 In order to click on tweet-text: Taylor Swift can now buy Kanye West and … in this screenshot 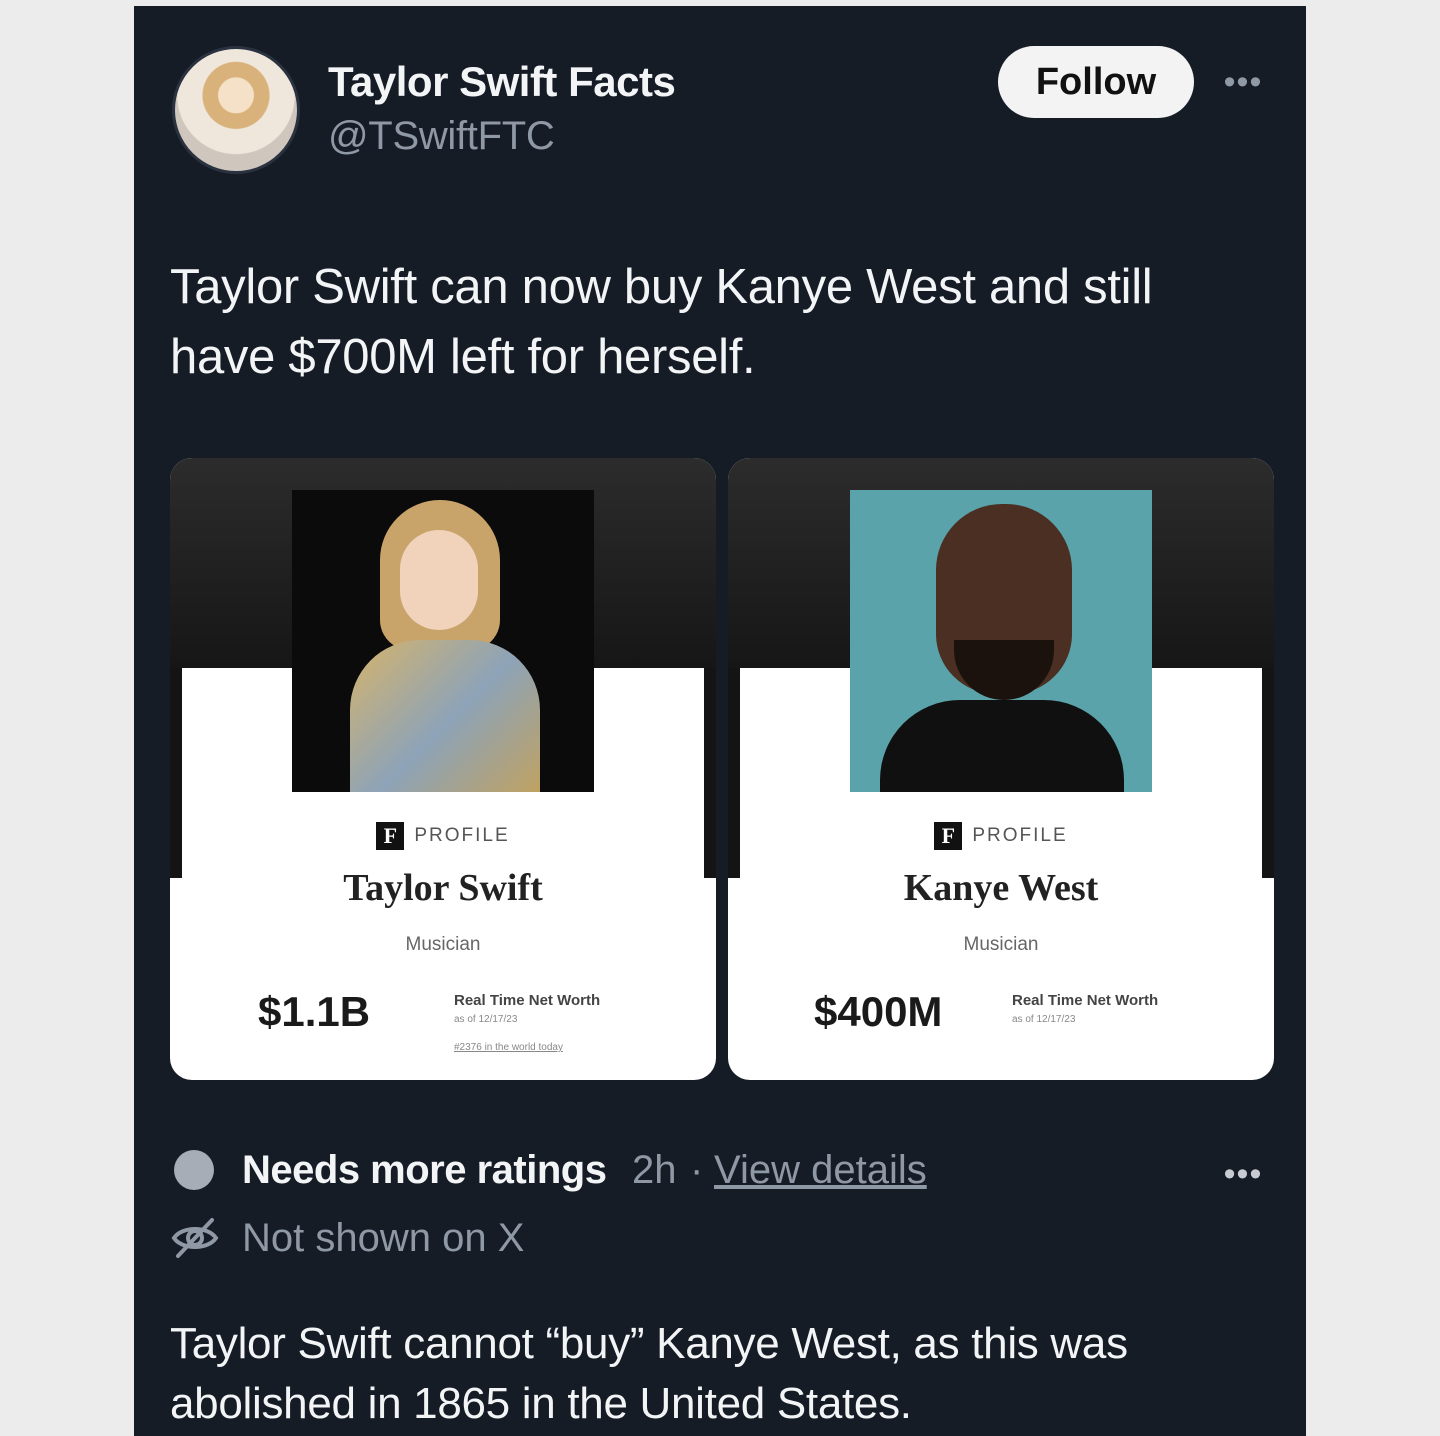, I will do `click(661, 322)`.